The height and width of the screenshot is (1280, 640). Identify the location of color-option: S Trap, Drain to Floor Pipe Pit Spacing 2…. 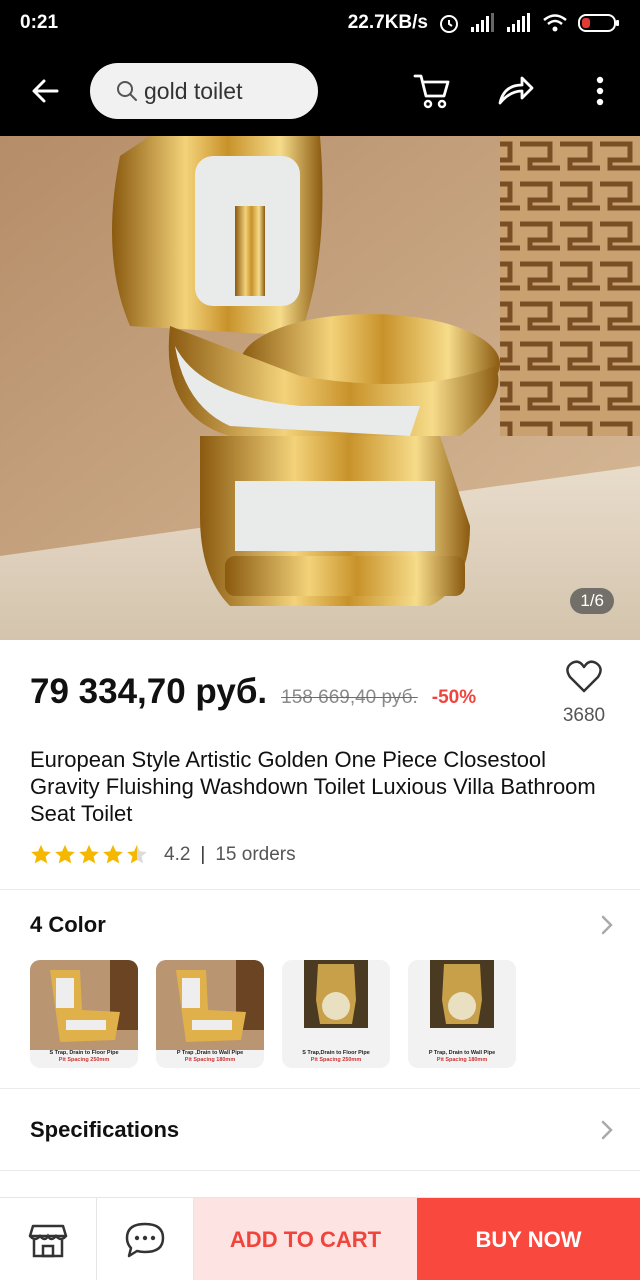
(84, 1014).